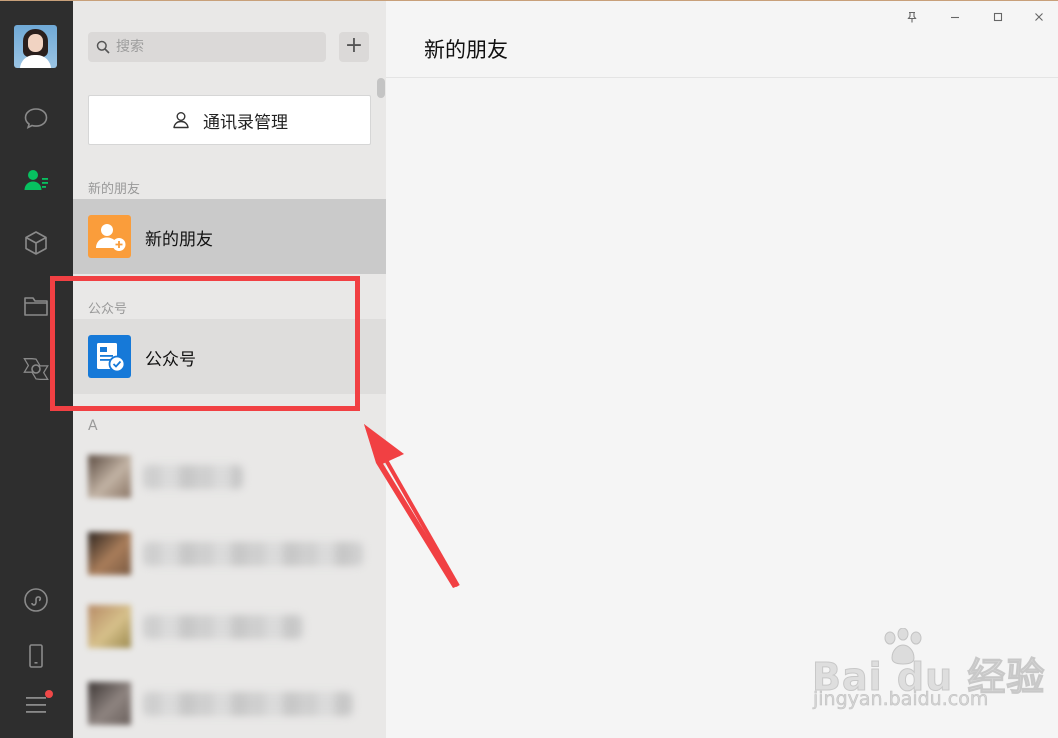 This screenshot has height=738, width=1058. Describe the element at coordinates (114, 189) in the screenshot. I see `section-title-new-friends: 新的朋友` at that location.